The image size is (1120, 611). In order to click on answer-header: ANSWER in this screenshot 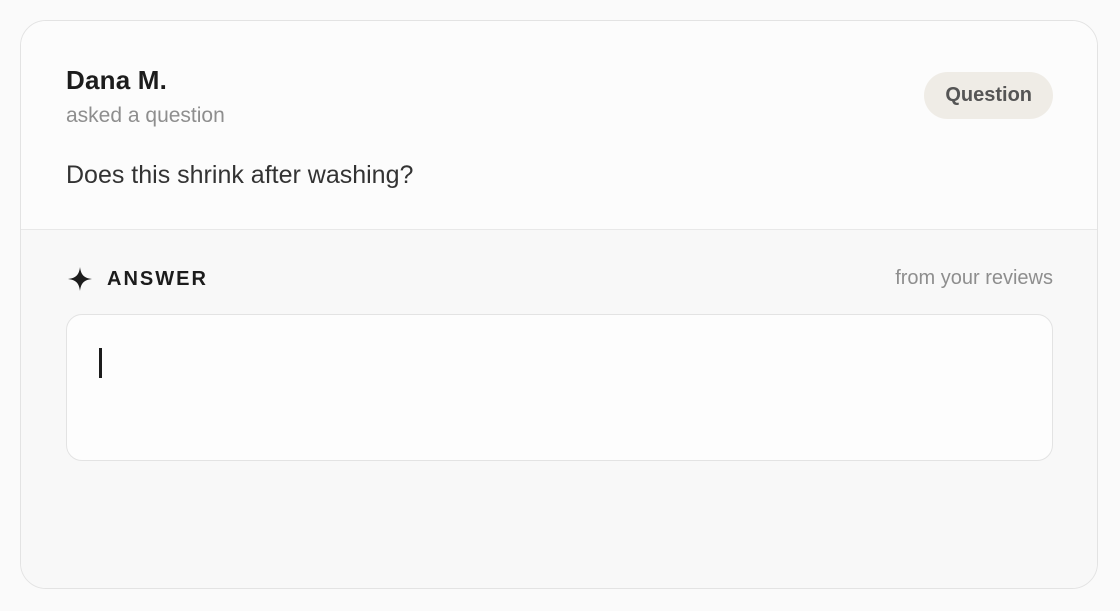, I will do `click(137, 279)`.